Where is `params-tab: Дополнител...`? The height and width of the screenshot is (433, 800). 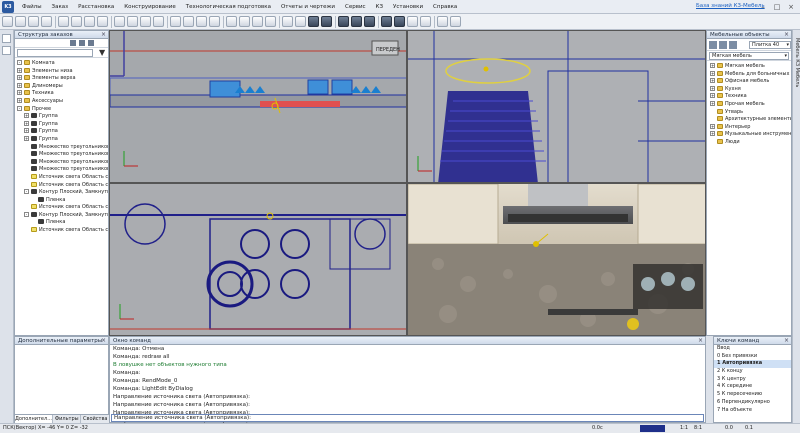
params-tab: Дополнител... is located at coordinates (34, 419).